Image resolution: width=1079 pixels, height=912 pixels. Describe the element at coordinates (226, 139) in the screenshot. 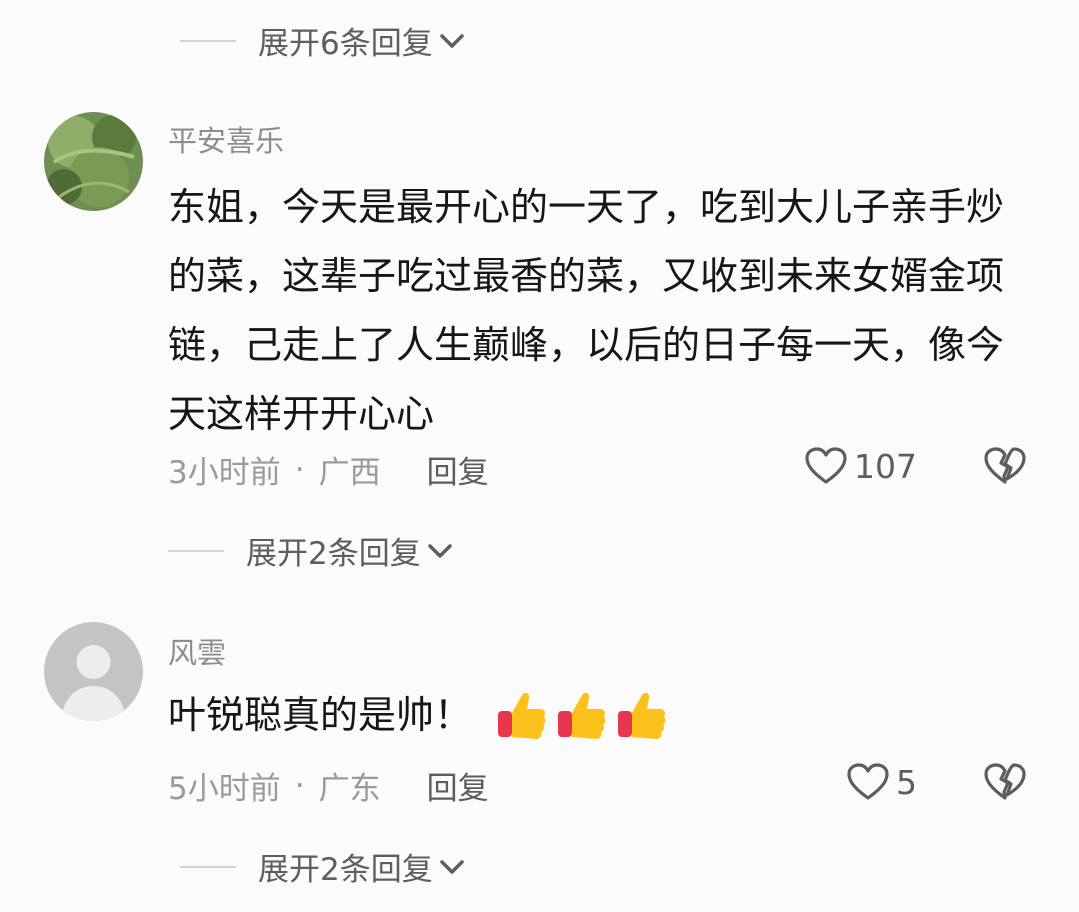

I see `username: 平安喜乐` at that location.